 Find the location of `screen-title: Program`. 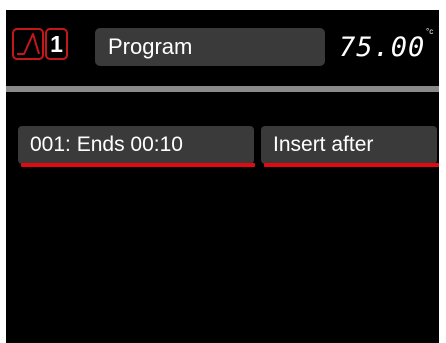

screen-title: Program is located at coordinates (210, 47).